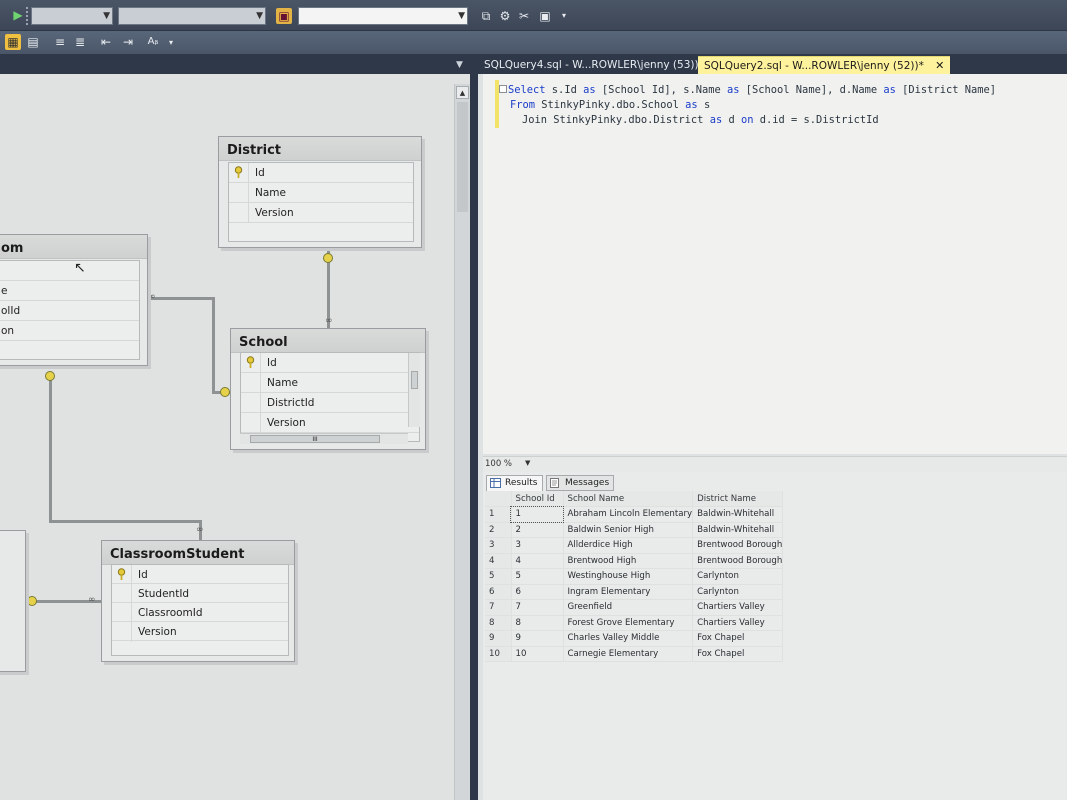  Describe the element at coordinates (524, 16) in the screenshot. I see `toolbox-icon: ✂` at that location.